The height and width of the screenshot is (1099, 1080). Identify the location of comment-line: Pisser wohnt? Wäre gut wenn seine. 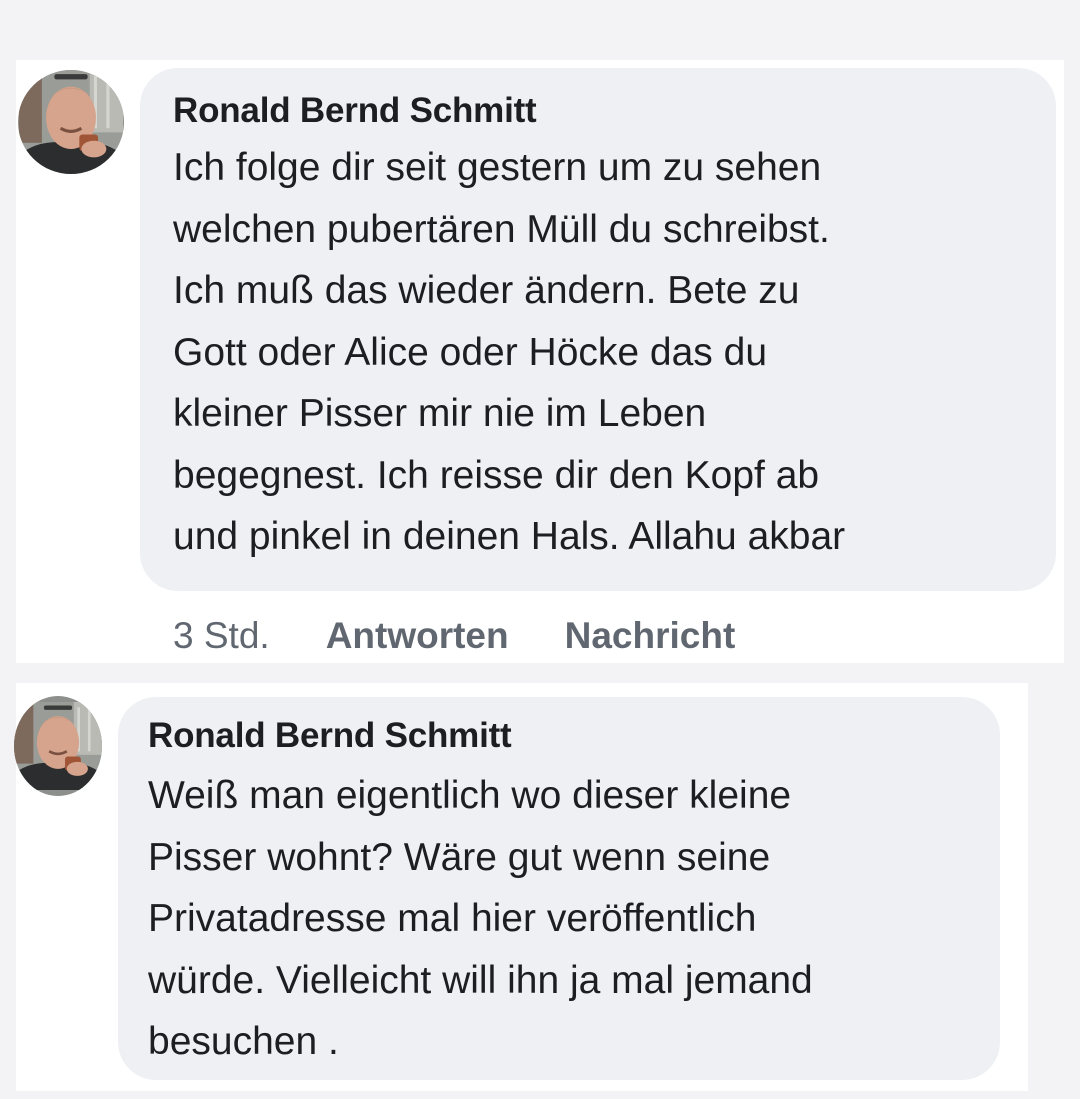
(459, 857).